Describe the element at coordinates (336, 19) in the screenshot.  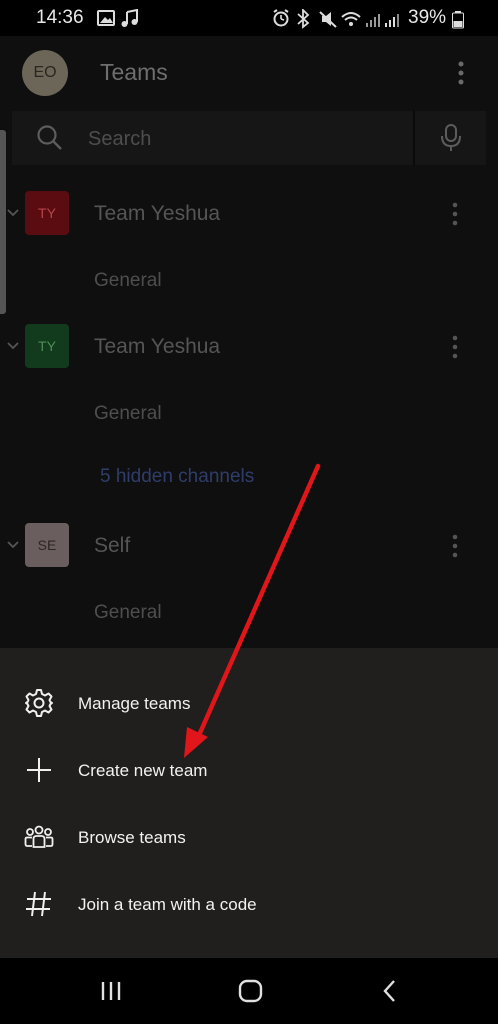
I see `system-status-icons` at that location.